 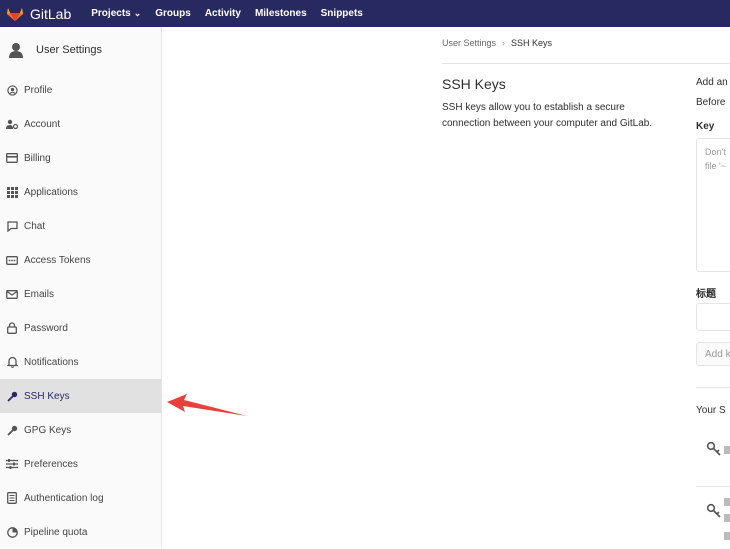 What do you see at coordinates (42, 124) in the screenshot?
I see `sidebar-item-label: Account` at bounding box center [42, 124].